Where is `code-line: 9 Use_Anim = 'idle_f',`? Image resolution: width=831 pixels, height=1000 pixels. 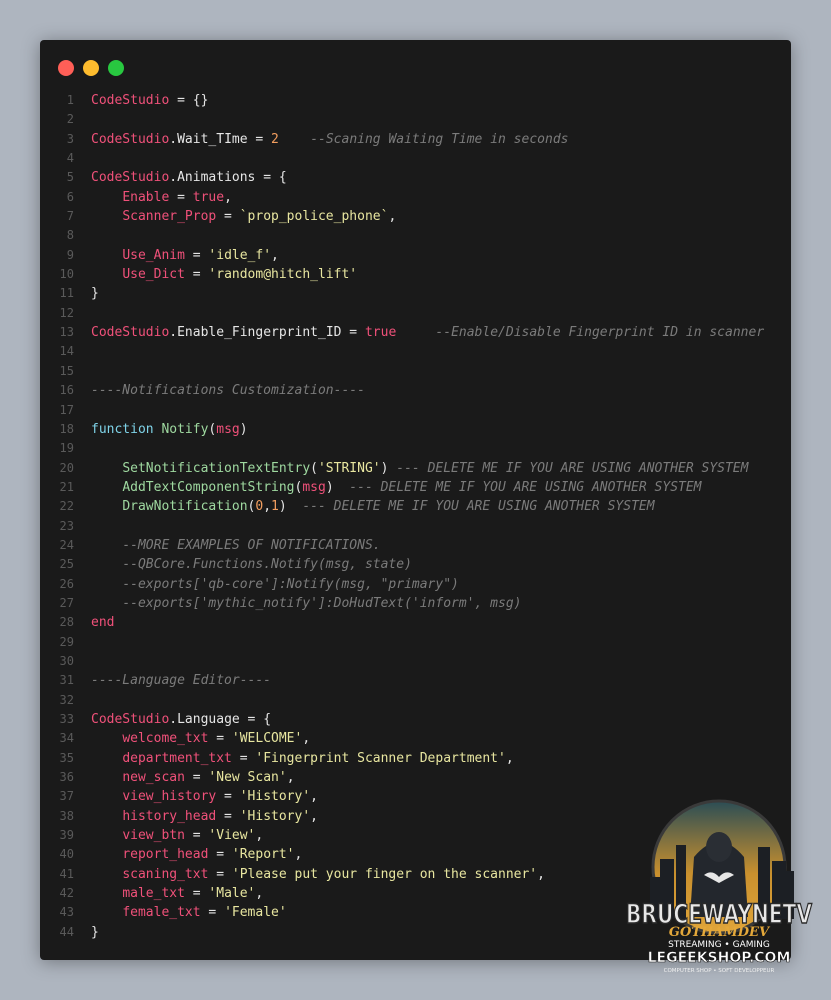 code-line: 9 Use_Anim = 'idle_f', is located at coordinates (415, 255).